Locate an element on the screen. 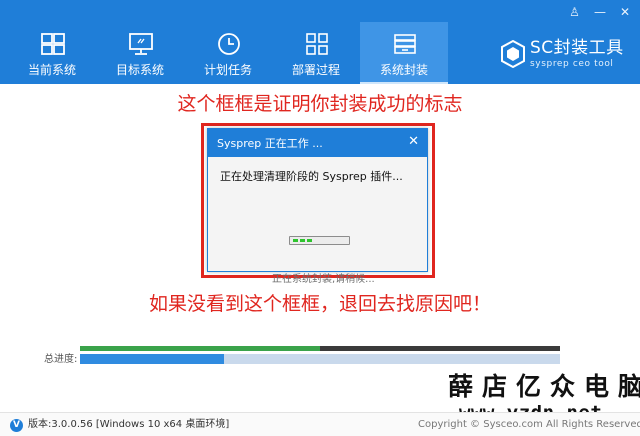  dialog-close-button: ✕ is located at coordinates (413, 142).